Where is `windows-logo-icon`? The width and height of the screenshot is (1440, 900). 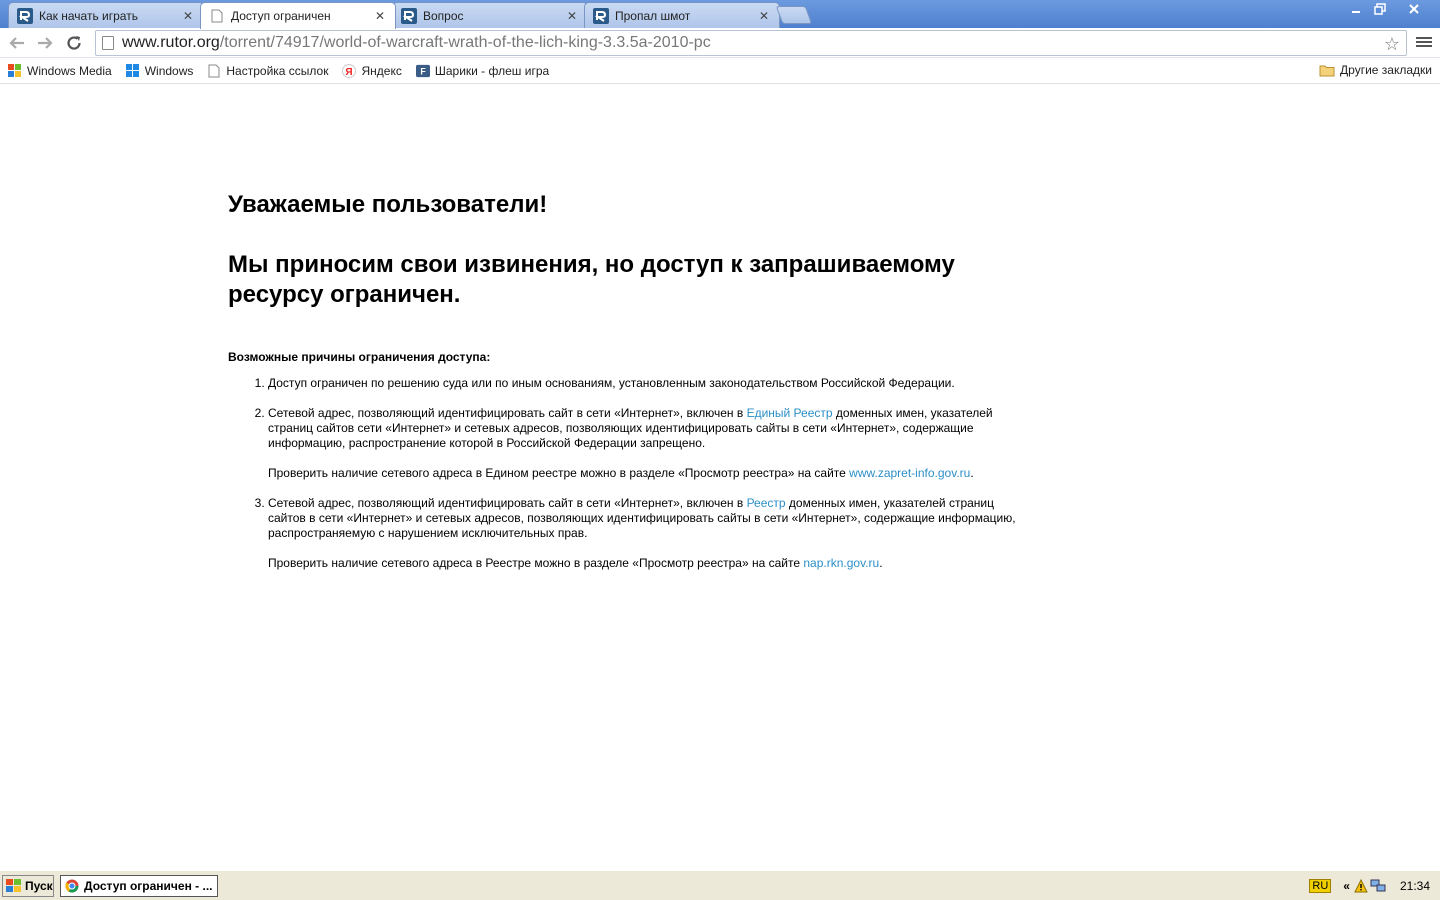 windows-logo-icon is located at coordinates (132, 70).